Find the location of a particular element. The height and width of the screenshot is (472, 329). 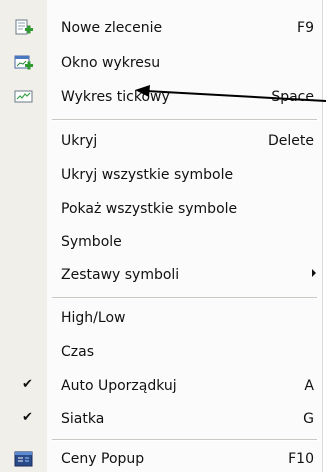

menu-item-new-order: Nowe zlecenie F9 is located at coordinates (161, 28).